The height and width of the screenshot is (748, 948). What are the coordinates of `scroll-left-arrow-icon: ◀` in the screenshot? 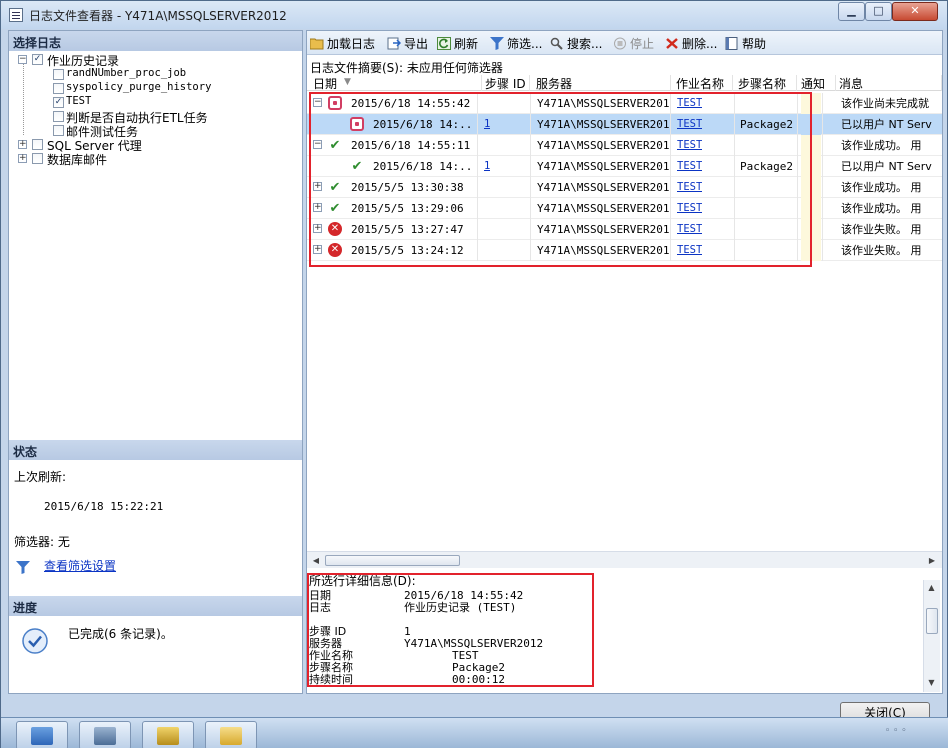 It's located at (316, 560).